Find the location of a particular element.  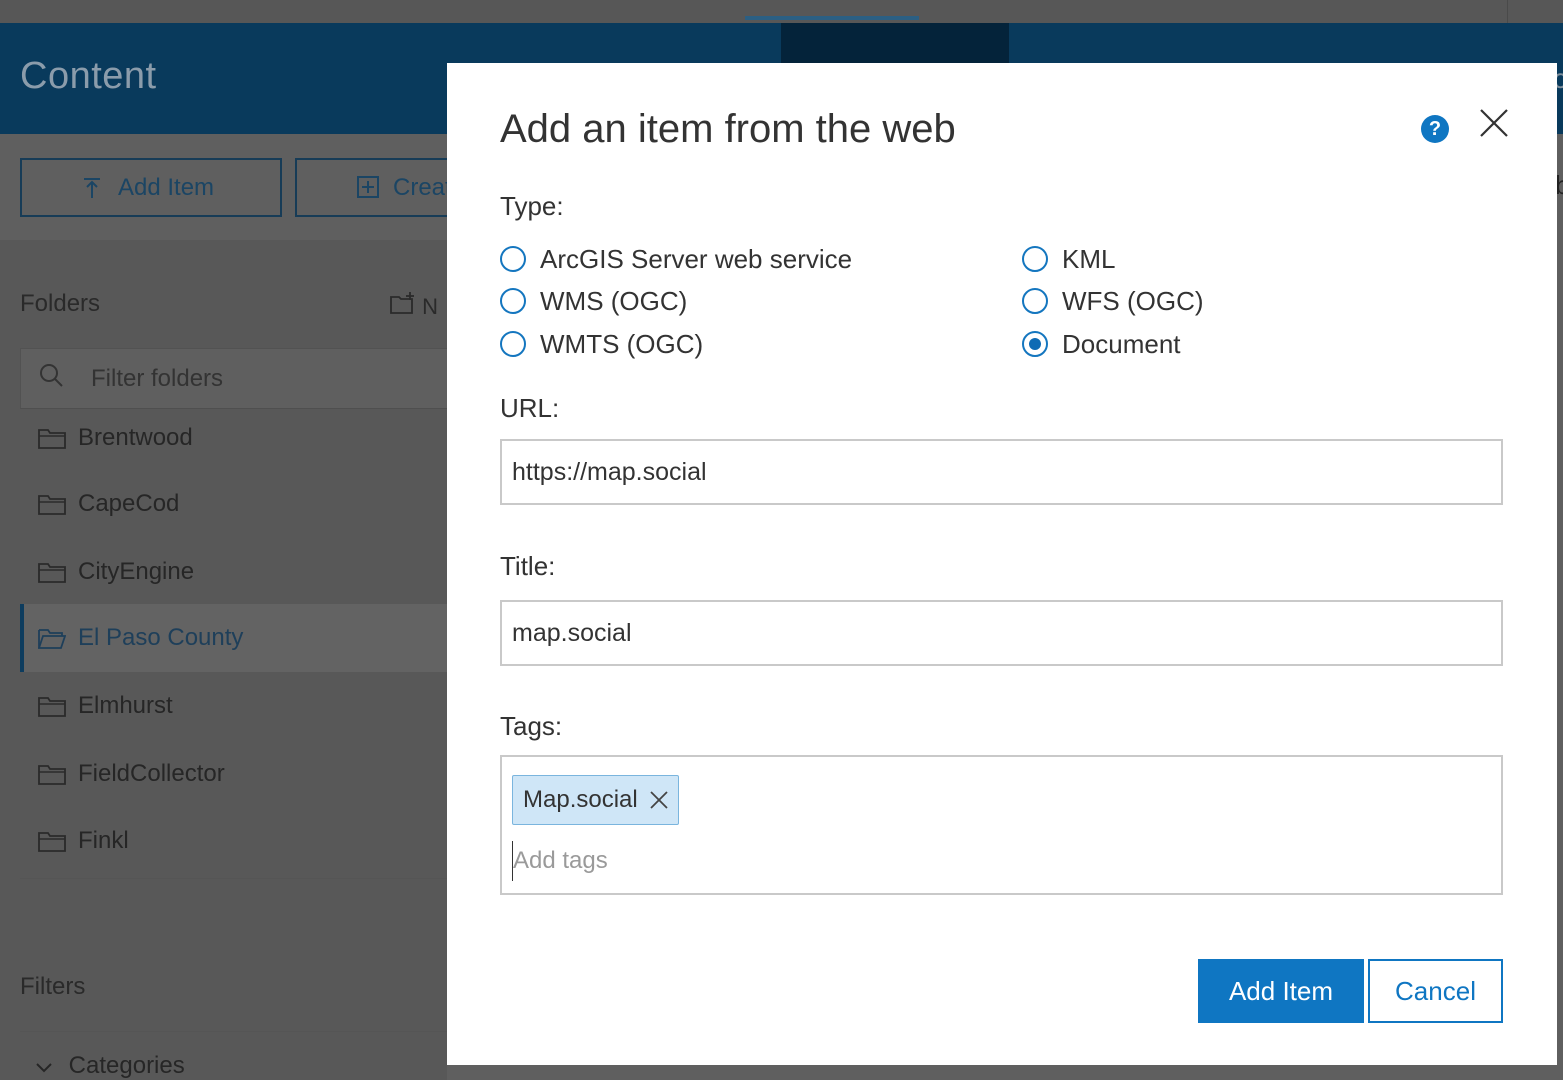

radio-arcgis-server-web-service: ArcGIS Server web service is located at coordinates (676, 259).